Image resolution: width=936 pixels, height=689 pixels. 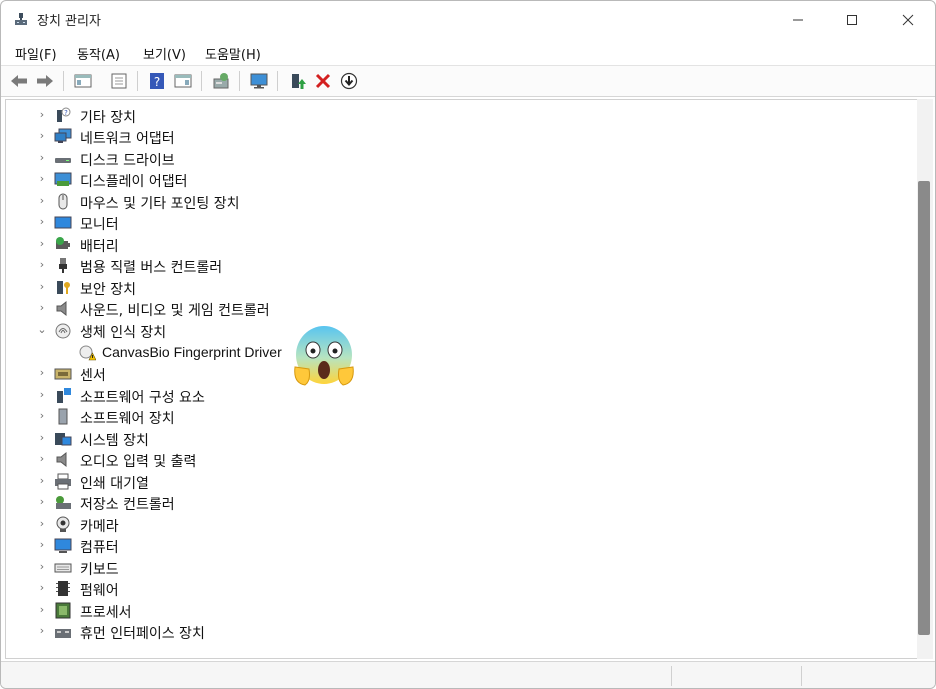 What do you see at coordinates (63, 545) in the screenshot?
I see `computer-icon` at bounding box center [63, 545].